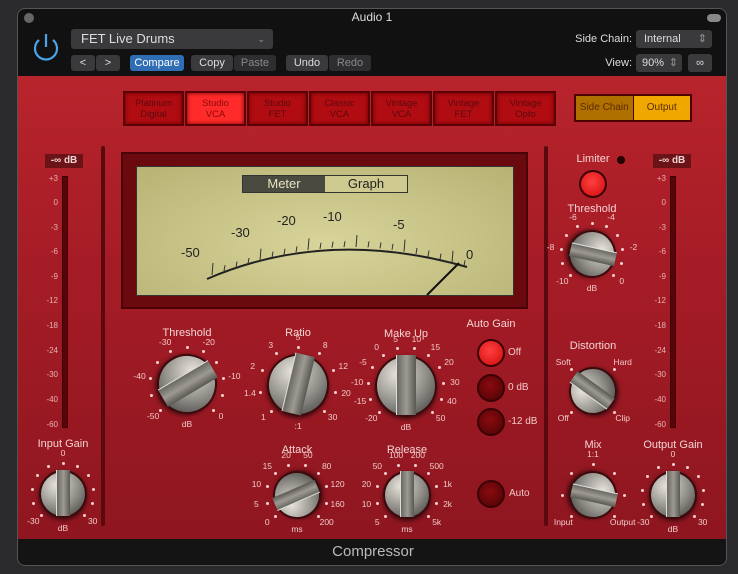 Image resolution: width=738 pixels, height=574 pixels. What do you see at coordinates (643, 522) in the screenshot?
I see `knob-scale-label: -30` at bounding box center [643, 522].